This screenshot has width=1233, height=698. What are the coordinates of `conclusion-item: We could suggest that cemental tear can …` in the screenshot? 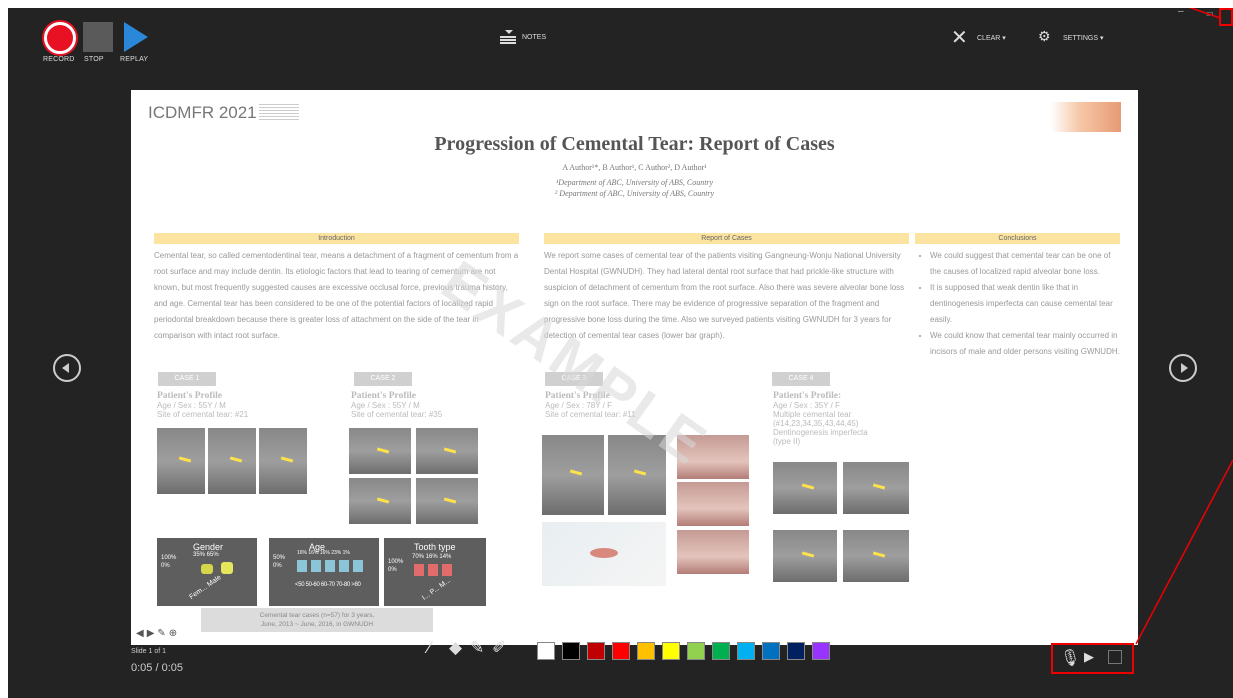 It's located at (1025, 264).